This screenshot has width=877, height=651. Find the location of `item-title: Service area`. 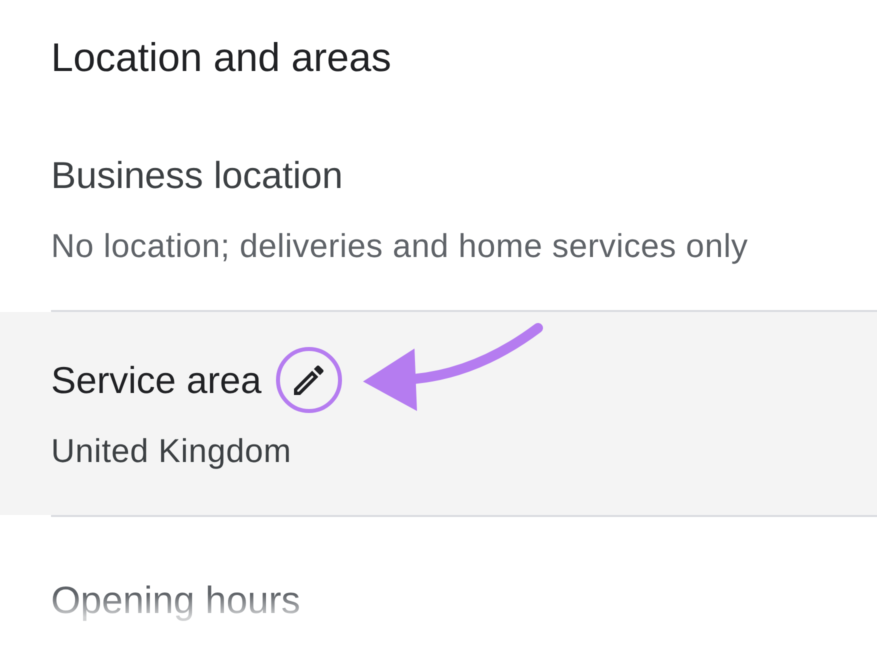

item-title: Service area is located at coordinates (156, 380).